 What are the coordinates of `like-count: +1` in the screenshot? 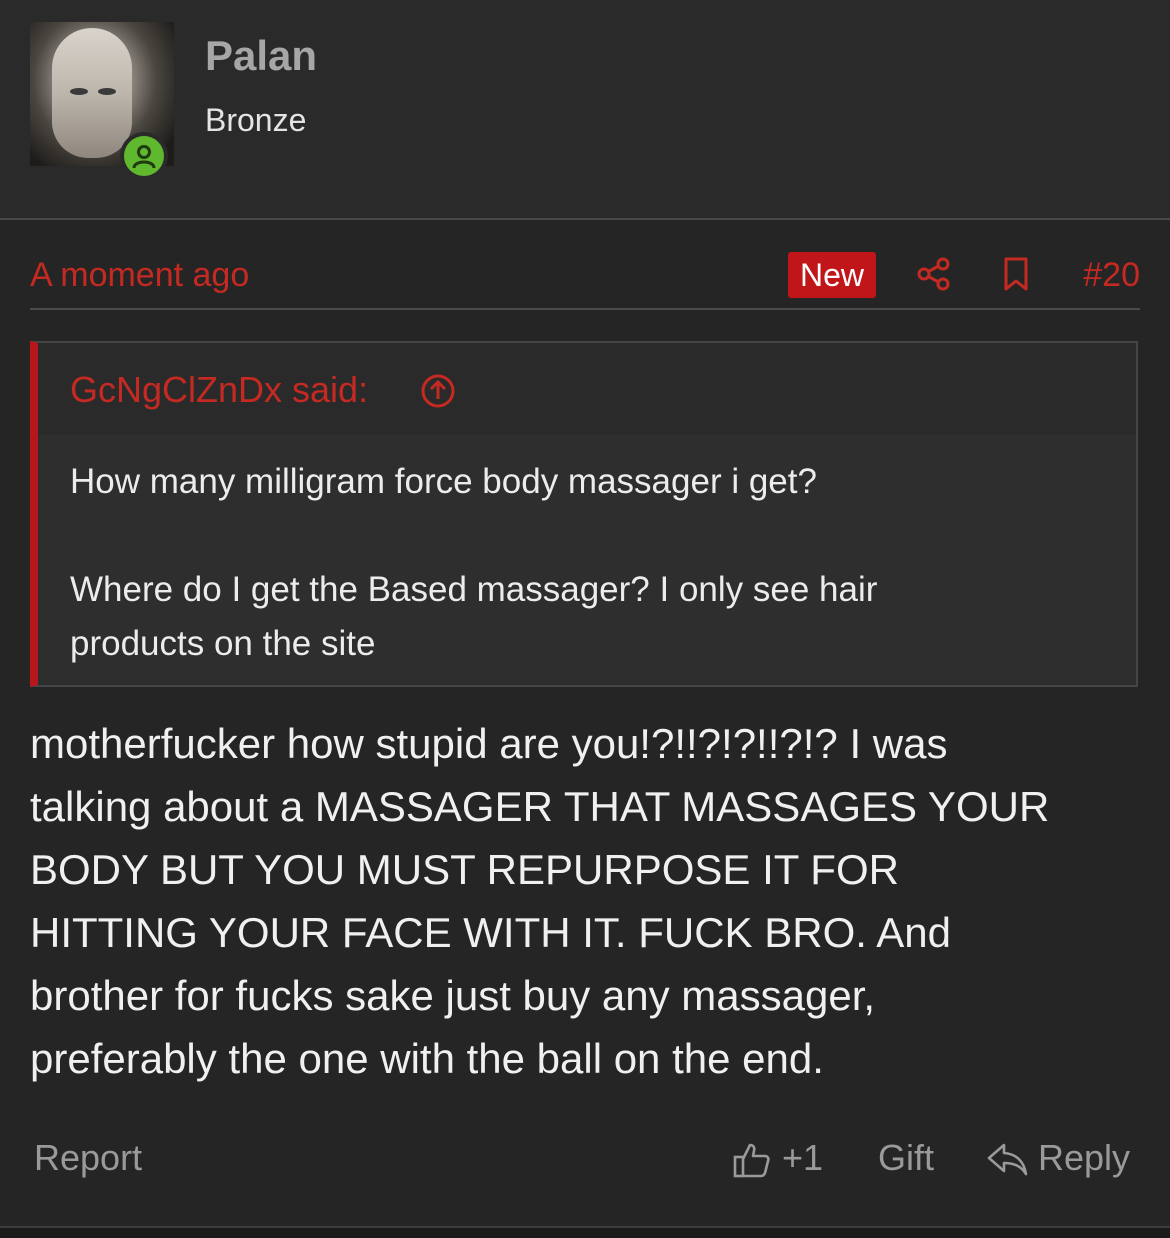 It's located at (802, 1158).